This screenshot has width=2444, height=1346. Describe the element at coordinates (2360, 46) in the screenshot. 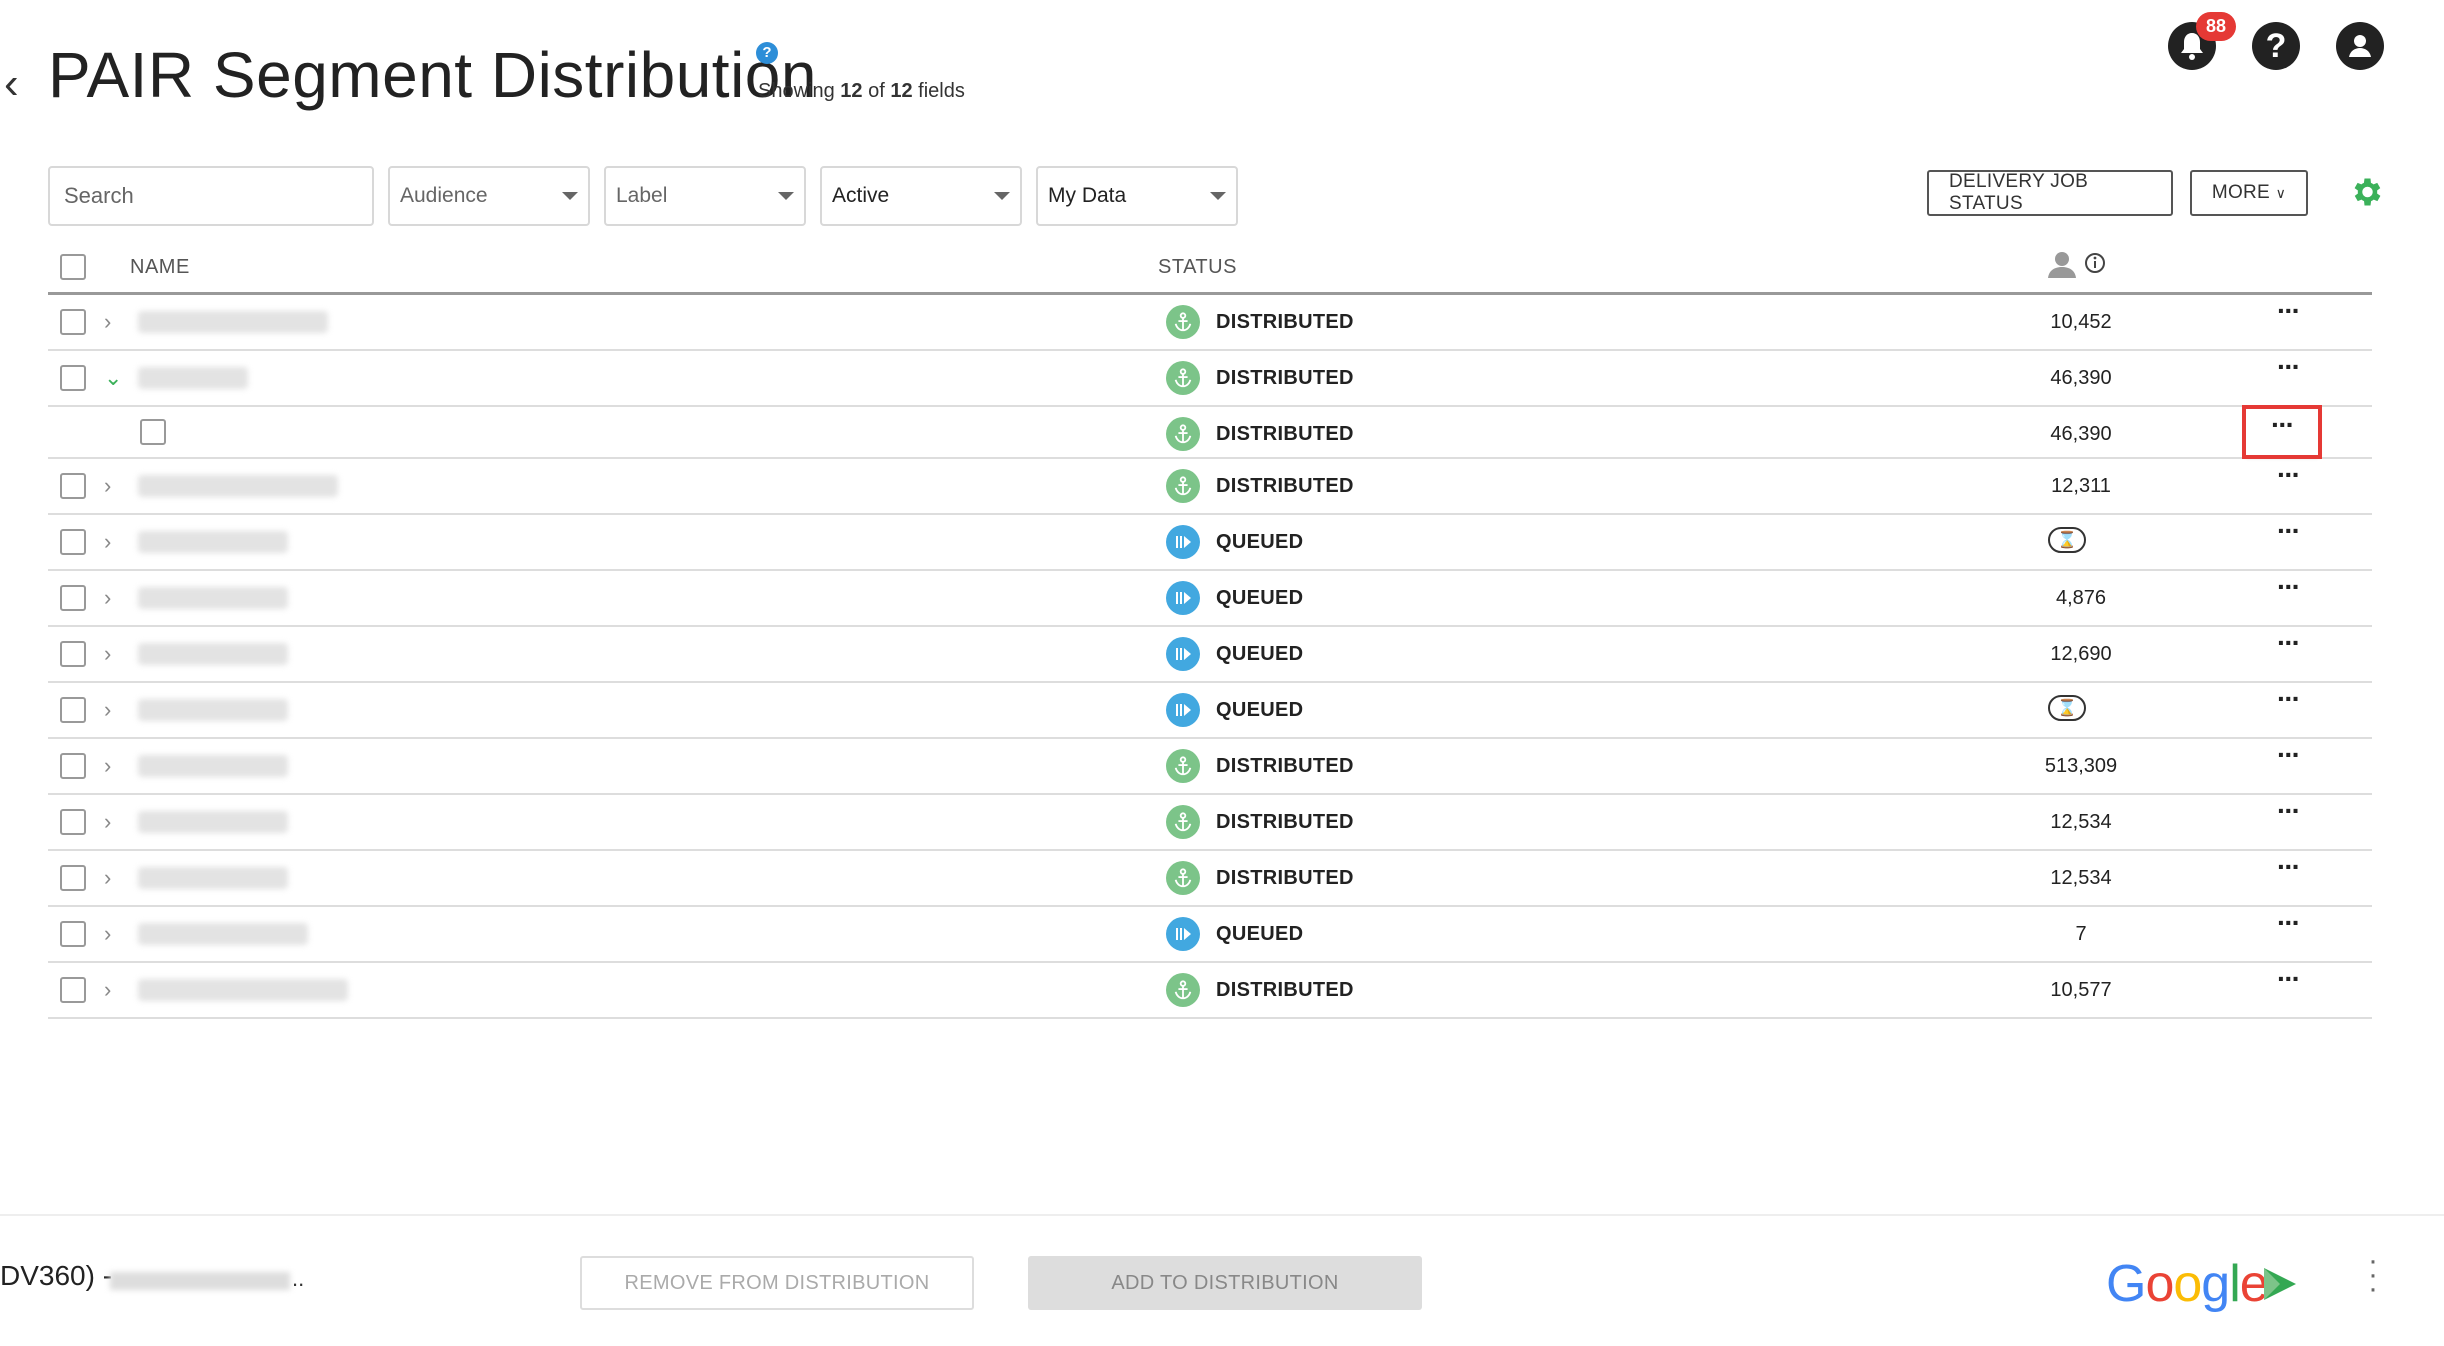

I see `account-user-icon` at that location.